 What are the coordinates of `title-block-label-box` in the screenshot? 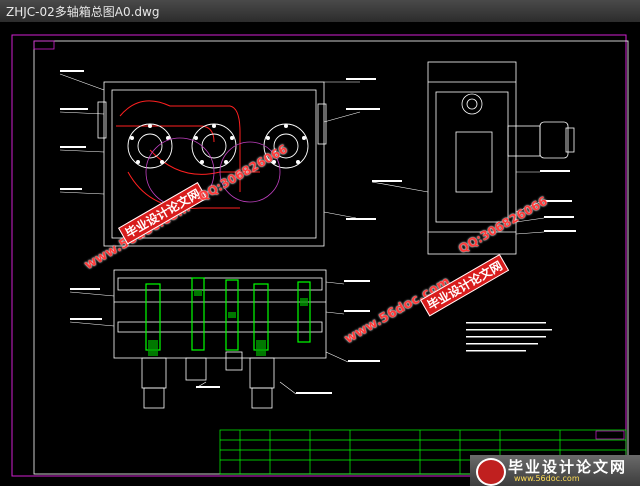 It's located at (610, 435).